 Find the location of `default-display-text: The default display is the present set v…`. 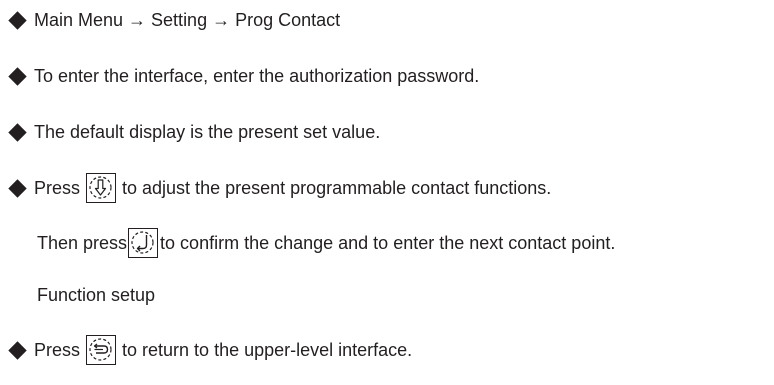

default-display-text: The default display is the present set v… is located at coordinates (207, 131).